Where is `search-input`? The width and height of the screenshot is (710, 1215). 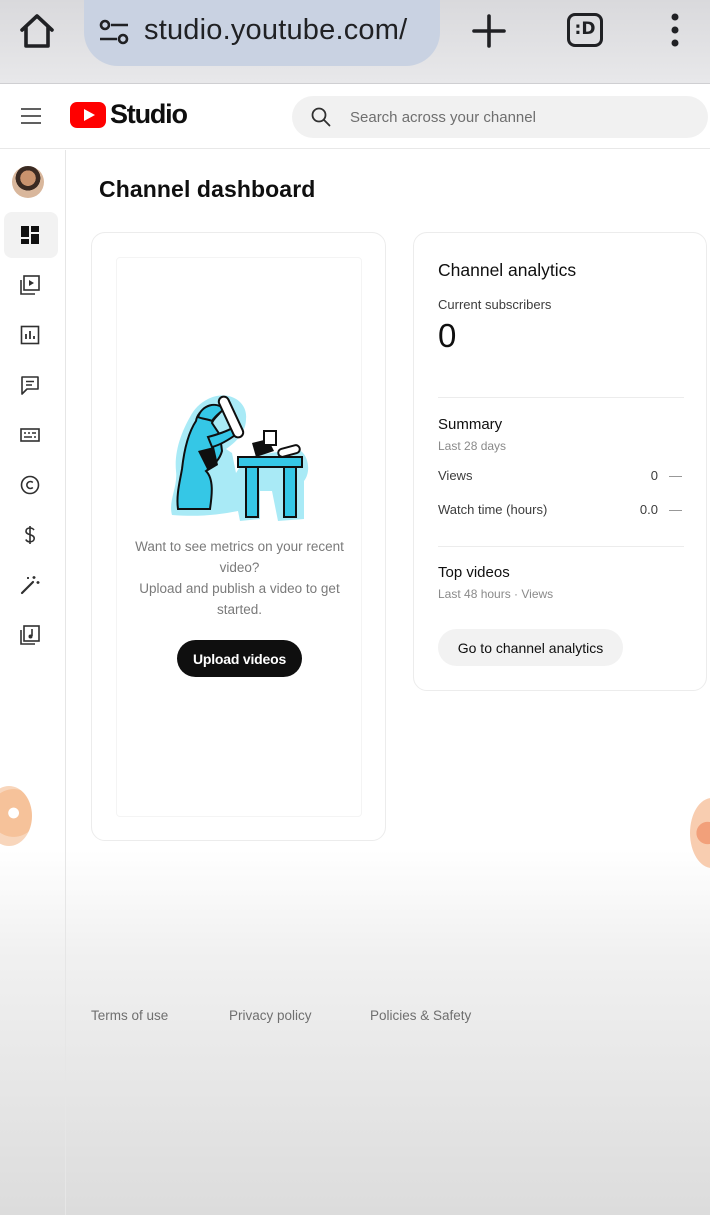 search-input is located at coordinates (520, 117).